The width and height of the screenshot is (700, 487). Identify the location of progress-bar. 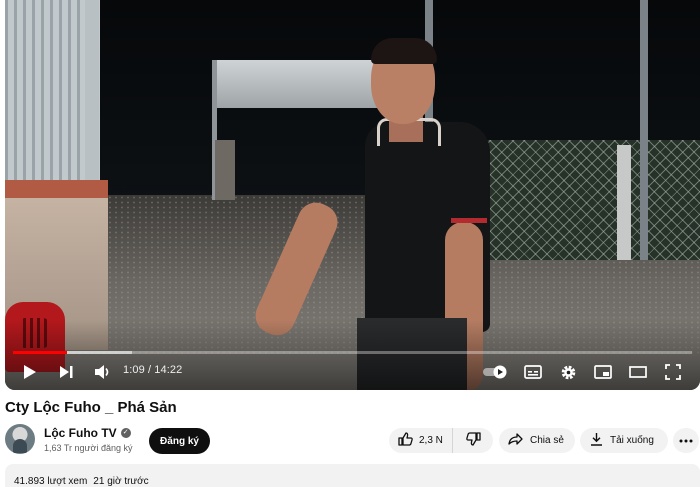
(352, 352).